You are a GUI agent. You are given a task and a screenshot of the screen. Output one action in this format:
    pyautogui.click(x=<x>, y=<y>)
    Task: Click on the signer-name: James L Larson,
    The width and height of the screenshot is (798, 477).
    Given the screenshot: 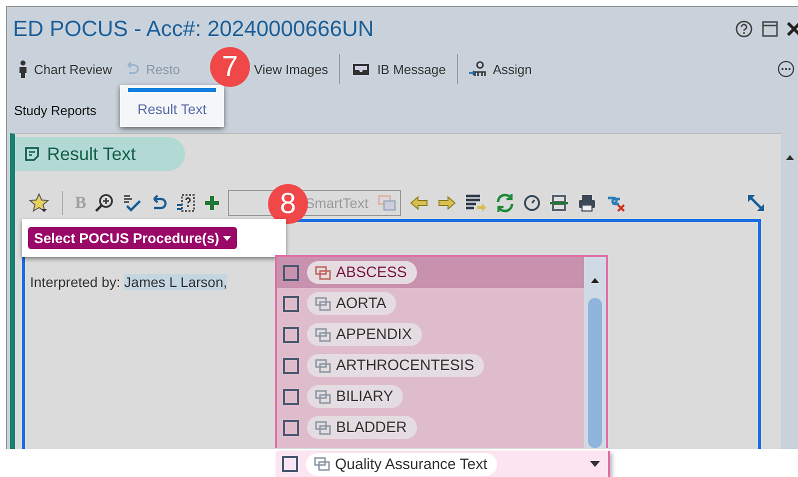 What is the action you would take?
    pyautogui.click(x=176, y=282)
    